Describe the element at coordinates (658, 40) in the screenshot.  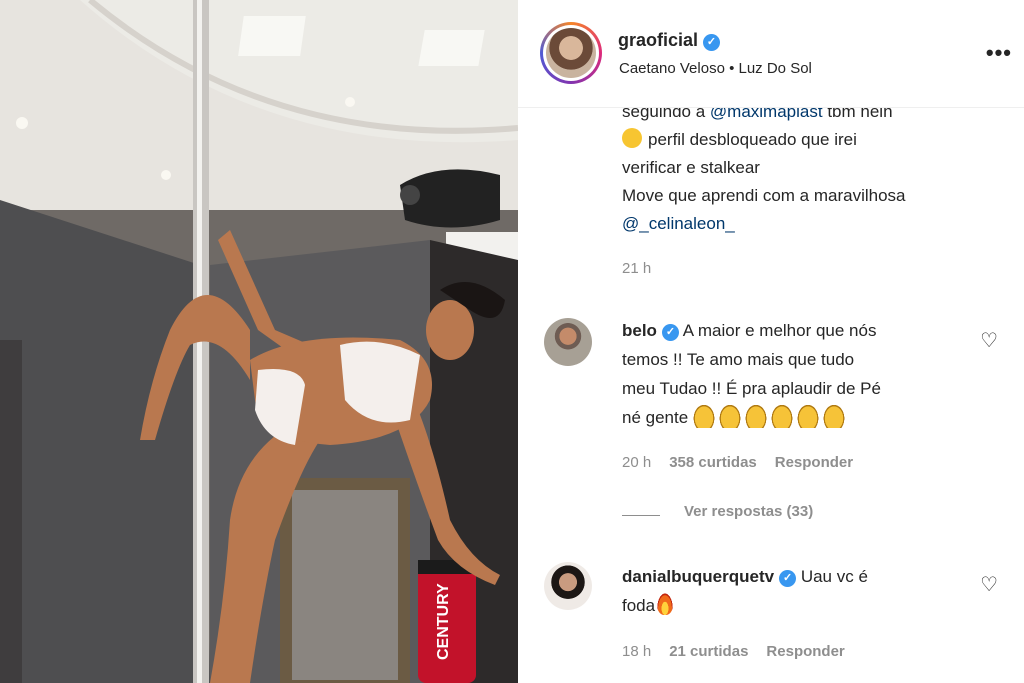
I see `author-username-text: graoficial` at that location.